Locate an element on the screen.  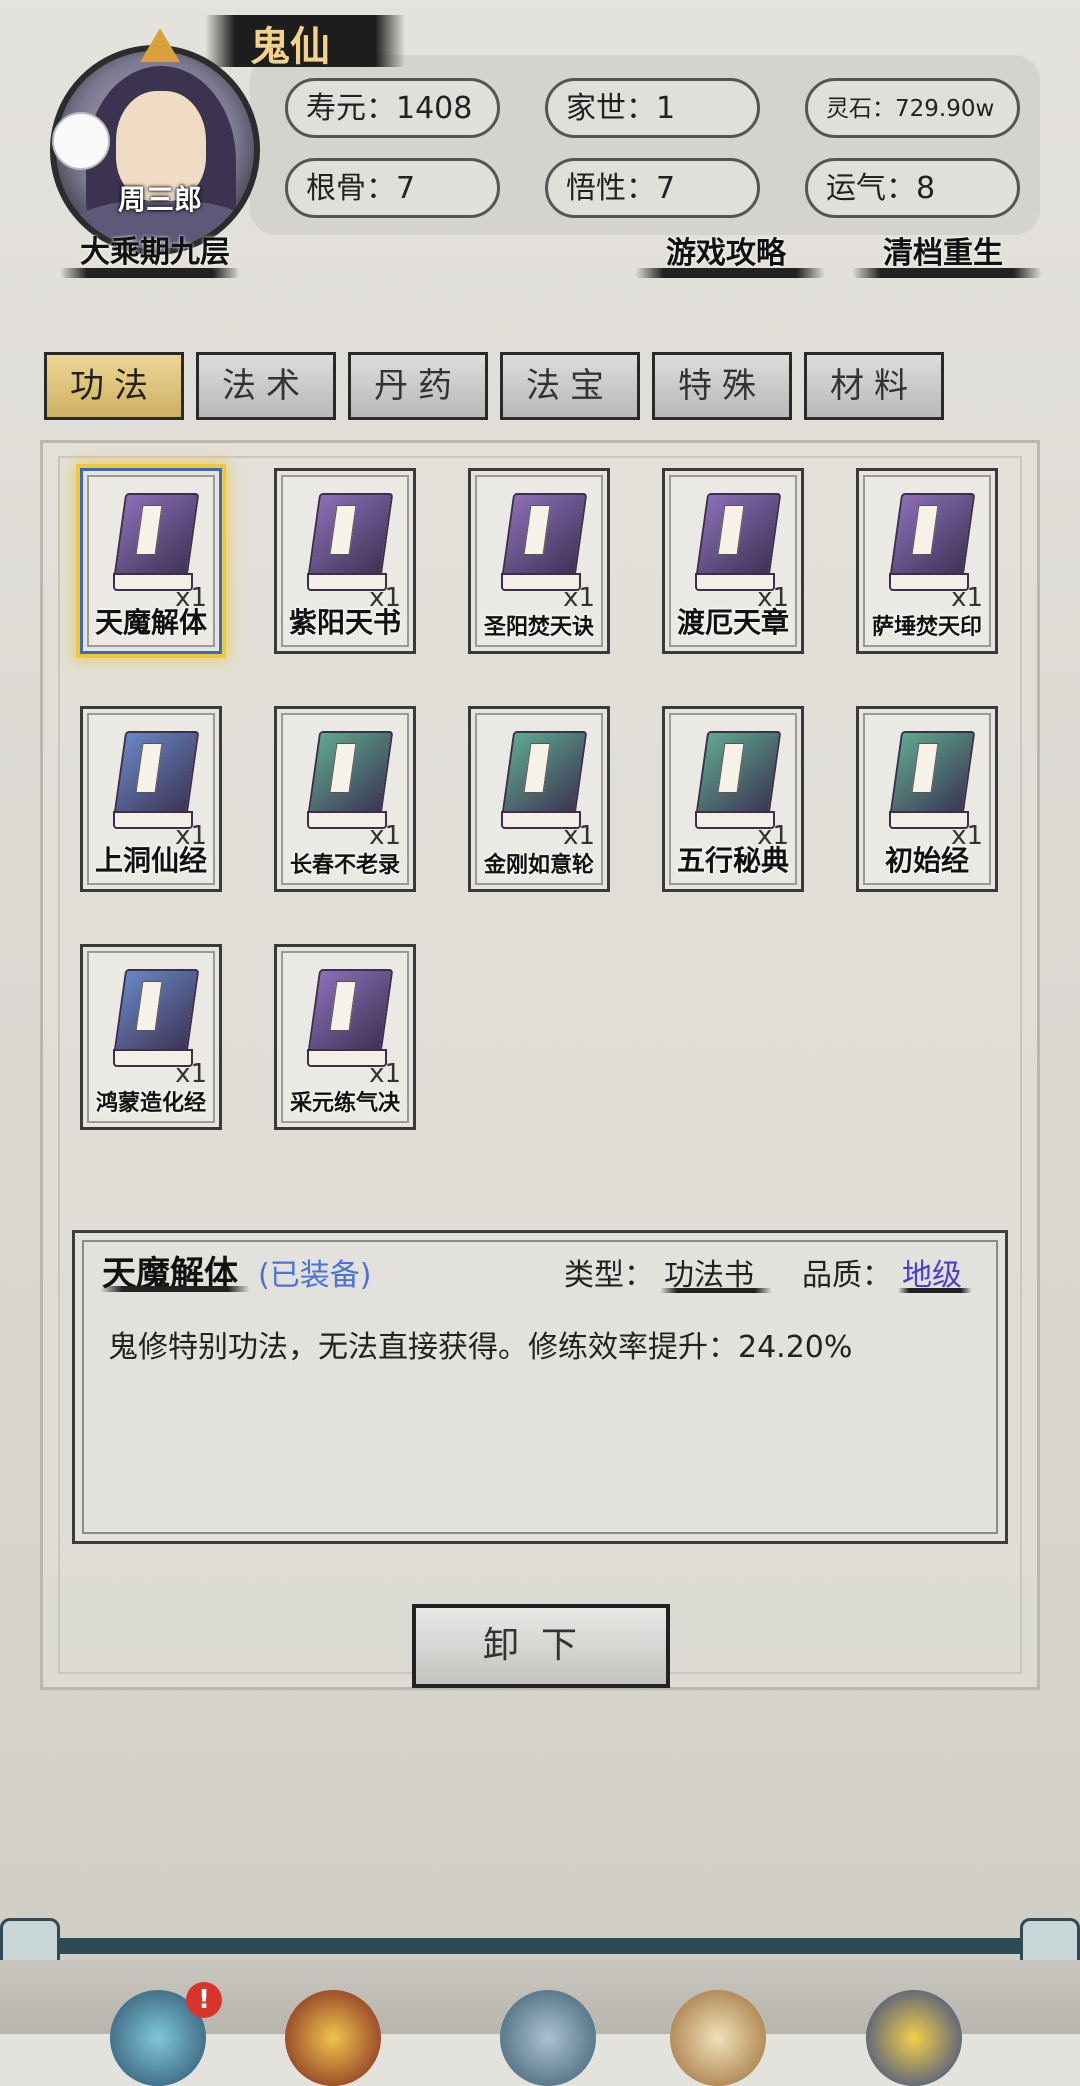
realm-underline is located at coordinates (150, 273).